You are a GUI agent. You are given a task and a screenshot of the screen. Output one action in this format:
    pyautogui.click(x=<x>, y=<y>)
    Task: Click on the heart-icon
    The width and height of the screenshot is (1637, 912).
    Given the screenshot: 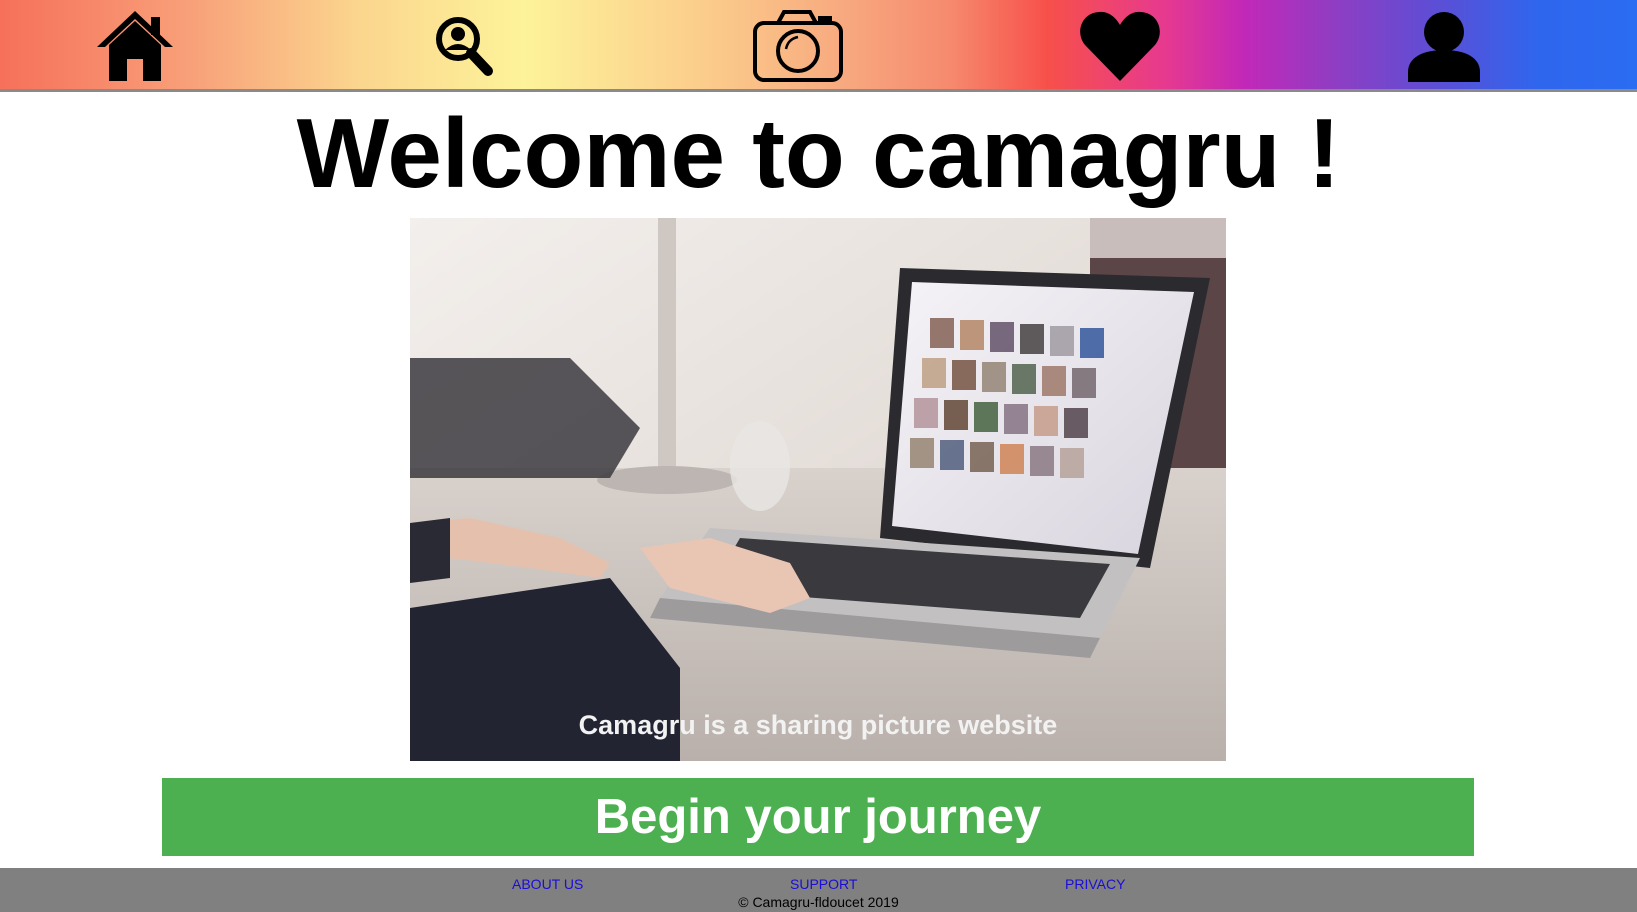 What is the action you would take?
    pyautogui.click(x=1120, y=46)
    